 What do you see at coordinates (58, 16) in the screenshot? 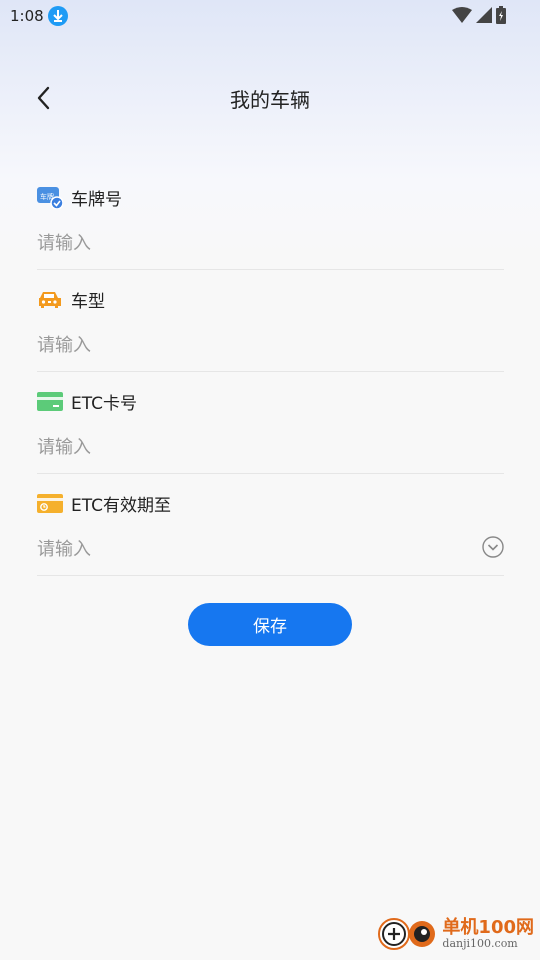
I see `download-icon` at bounding box center [58, 16].